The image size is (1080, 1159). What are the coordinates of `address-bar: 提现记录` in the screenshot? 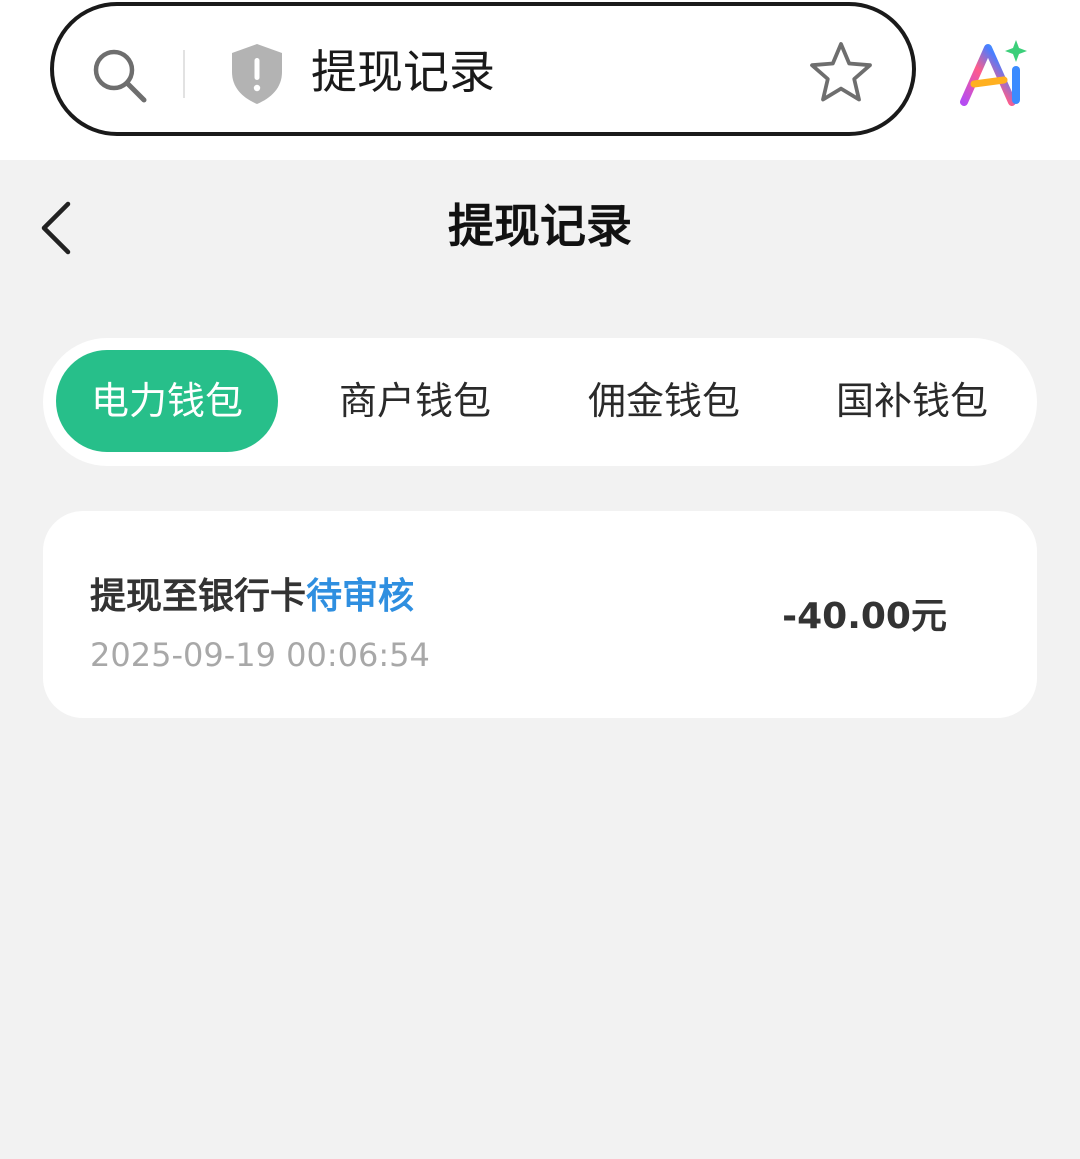 It's located at (483, 69).